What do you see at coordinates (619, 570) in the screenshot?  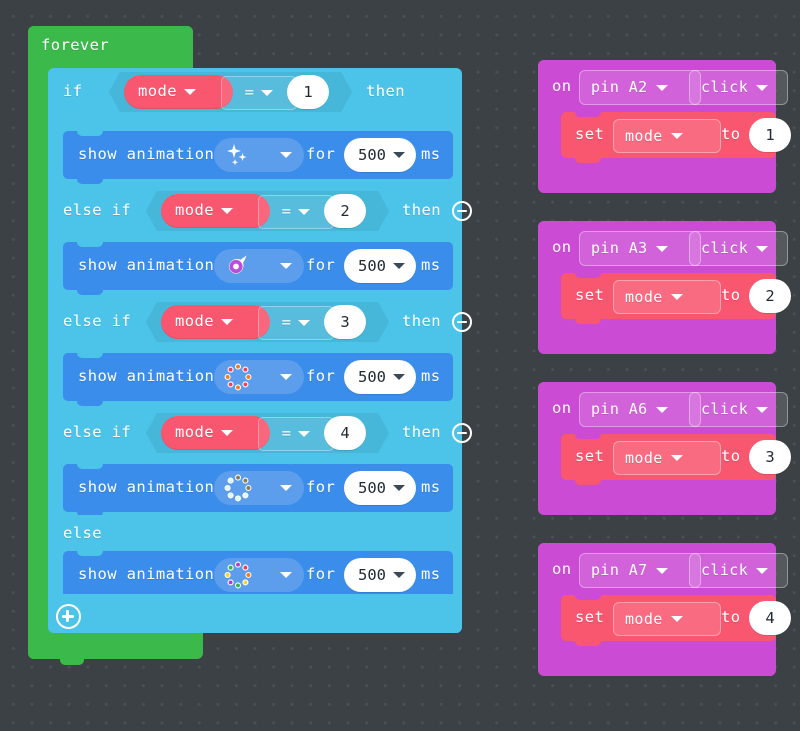 I see `pin-label-3: pin A7` at bounding box center [619, 570].